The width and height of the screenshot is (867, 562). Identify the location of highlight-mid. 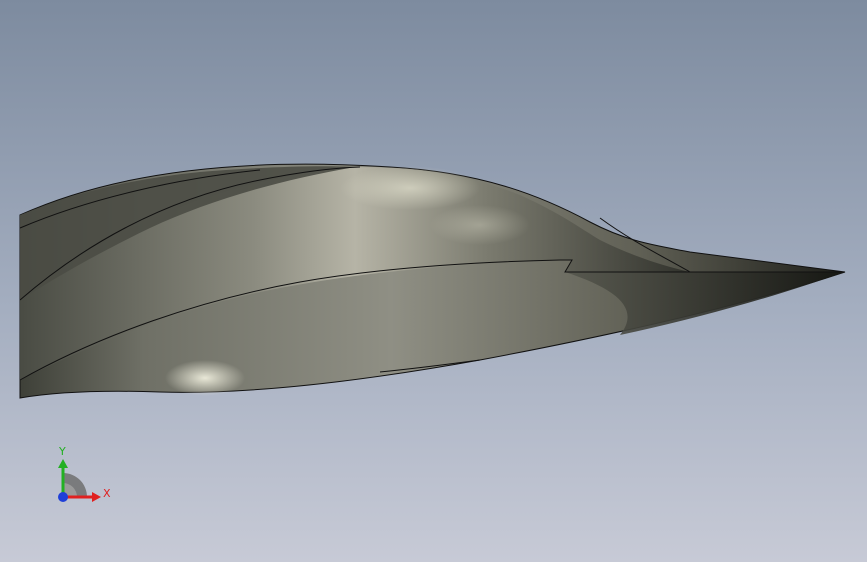
(480, 225).